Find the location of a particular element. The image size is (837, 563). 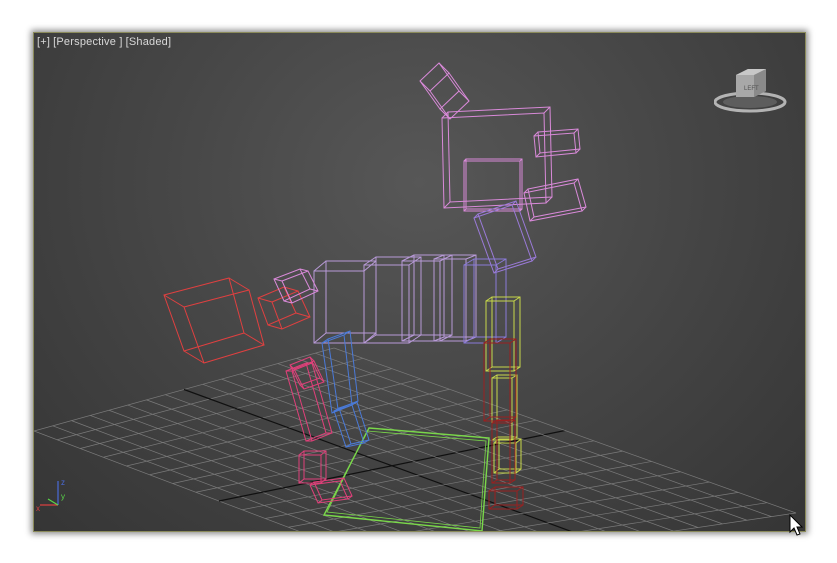

viewport-shading-label: [Shaded] is located at coordinates (149, 42).